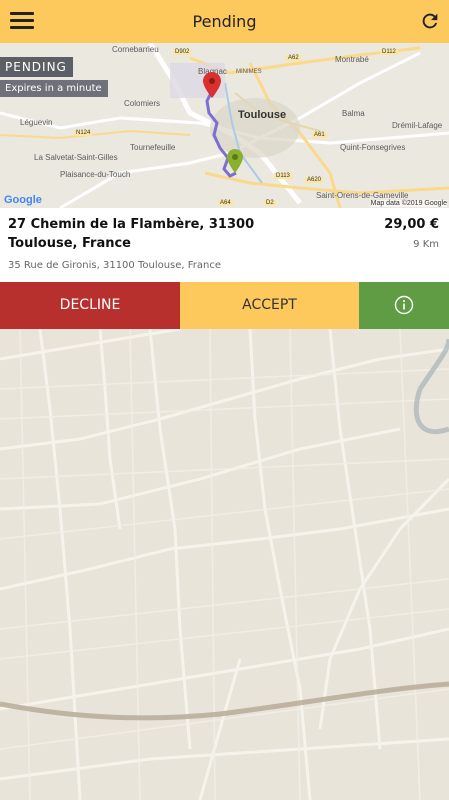 The height and width of the screenshot is (800, 449). Describe the element at coordinates (54, 88) in the screenshot. I see `expiry-badge: Expires in a minute` at that location.